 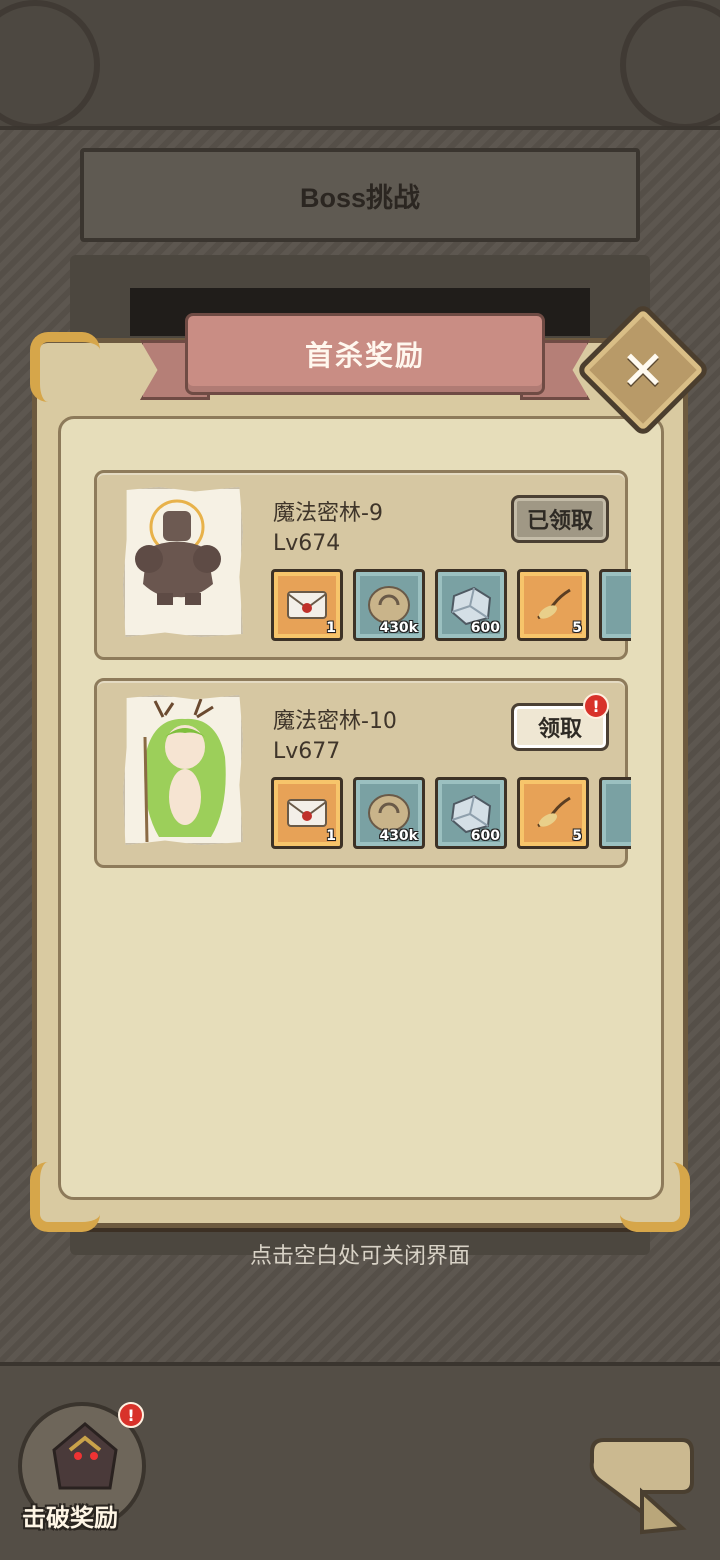 I want to click on gold-corner, so click(x=65, y=367).